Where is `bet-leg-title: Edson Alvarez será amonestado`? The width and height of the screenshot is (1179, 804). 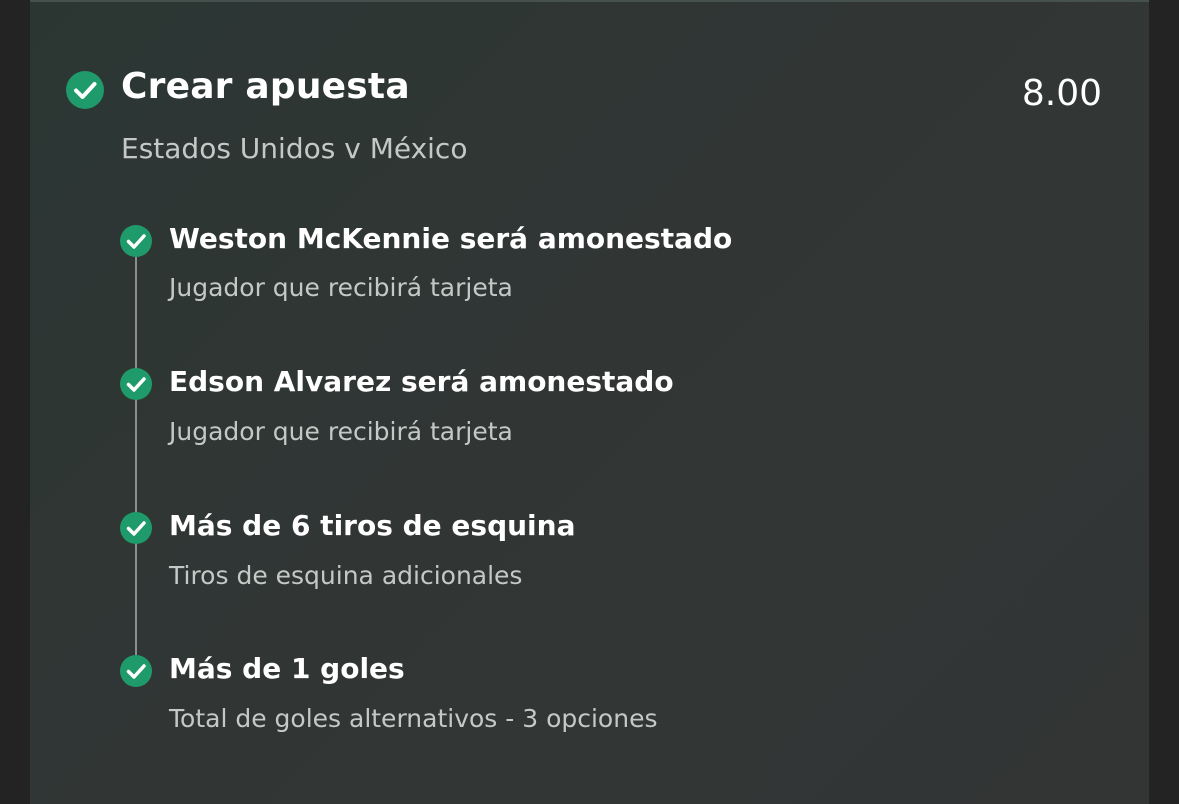 bet-leg-title: Edson Alvarez será amonestado is located at coordinates (421, 381).